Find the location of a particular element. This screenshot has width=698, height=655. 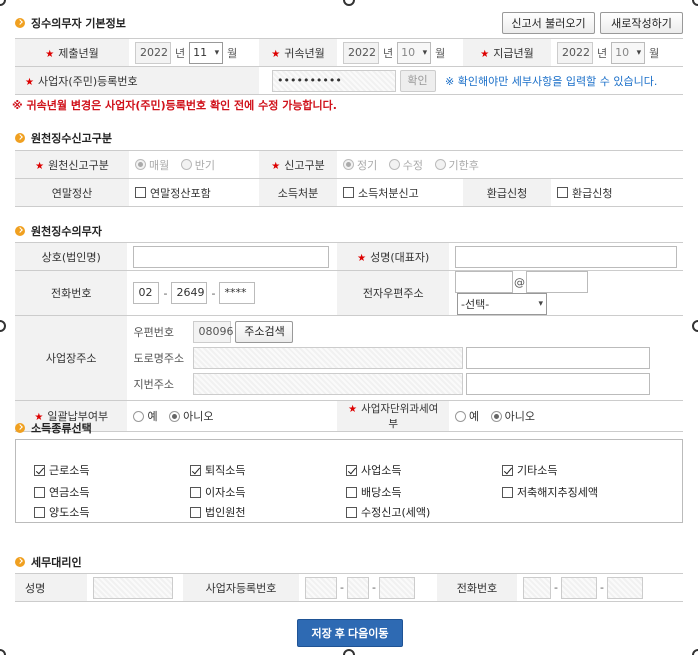

new-report-button: 새로작성하기 is located at coordinates (641, 23).